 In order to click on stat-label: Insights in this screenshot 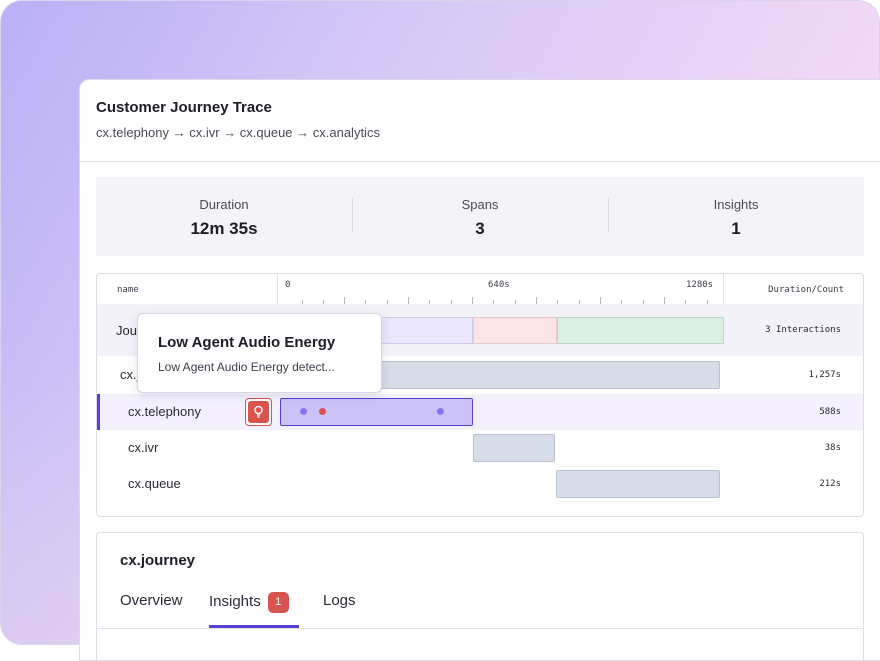, I will do `click(736, 204)`.